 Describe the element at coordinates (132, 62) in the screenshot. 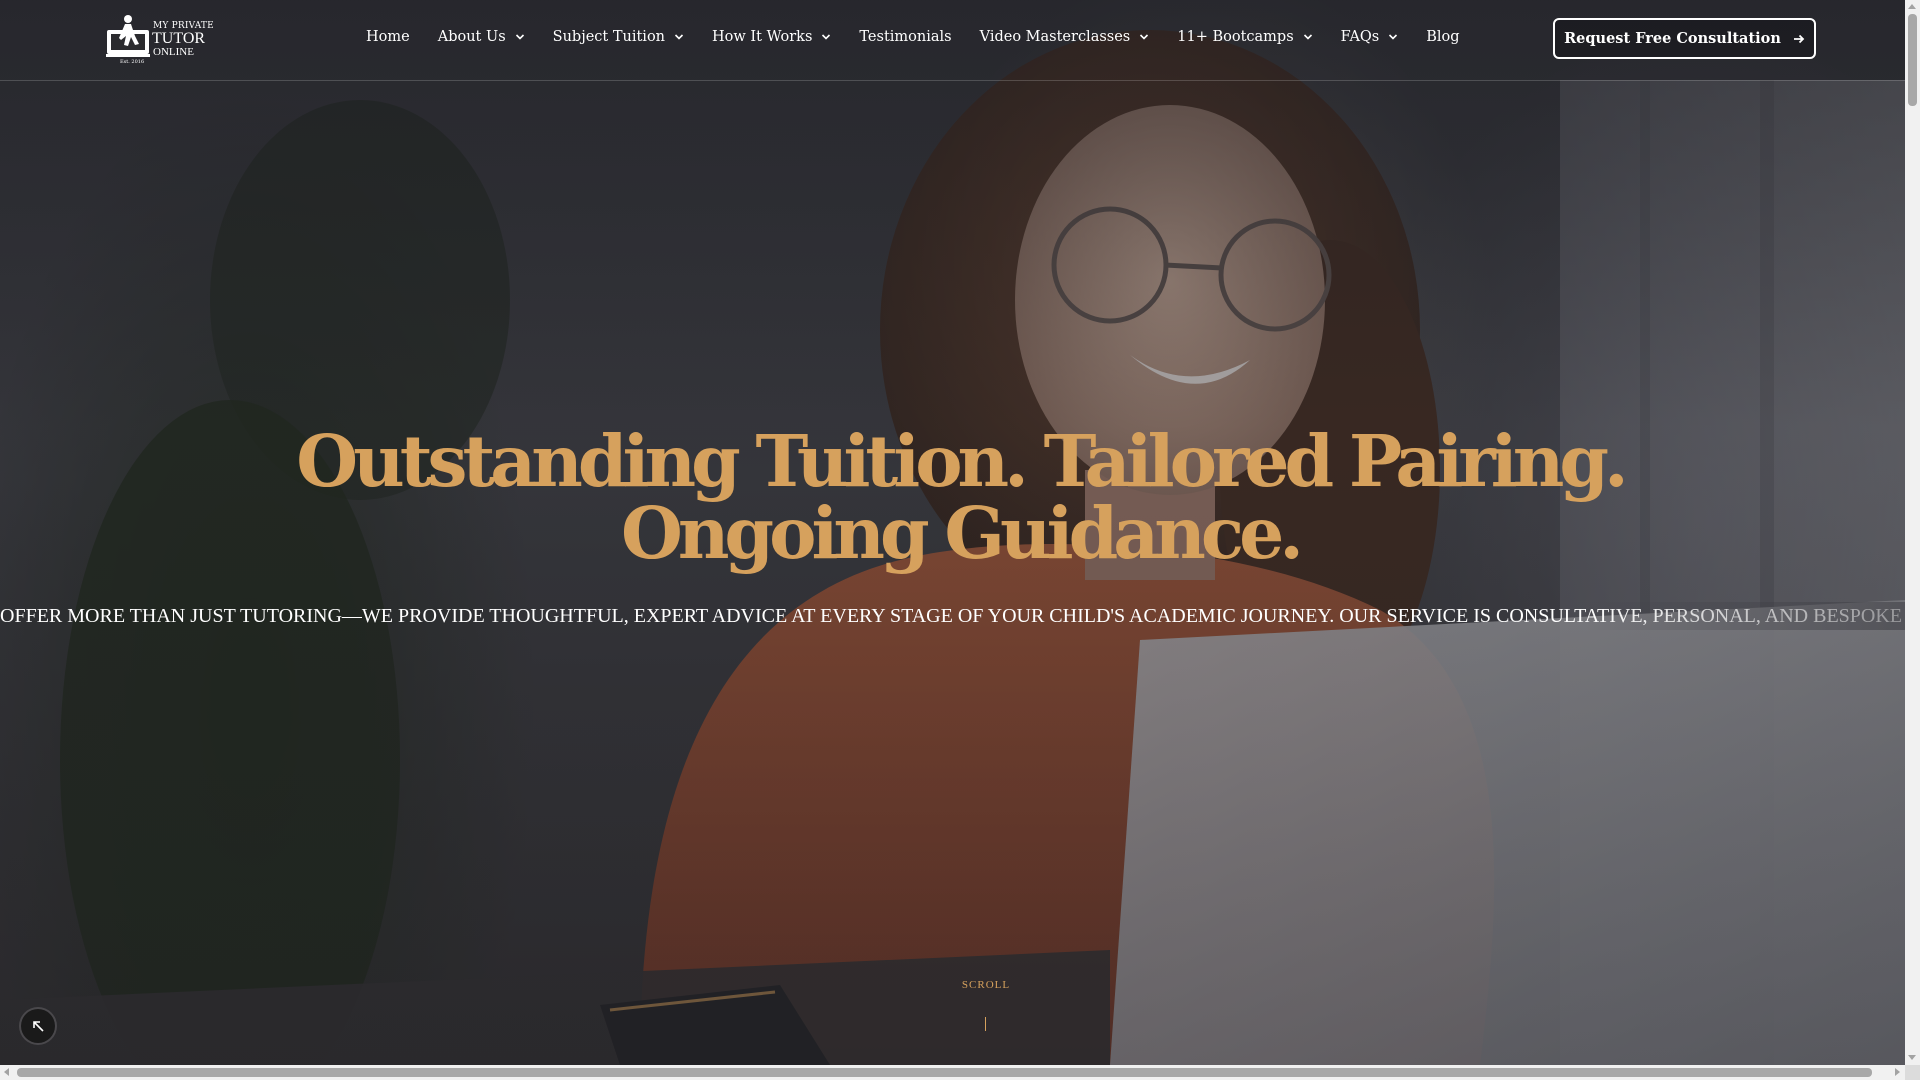

I see `logo-established: Est. 2016` at that location.